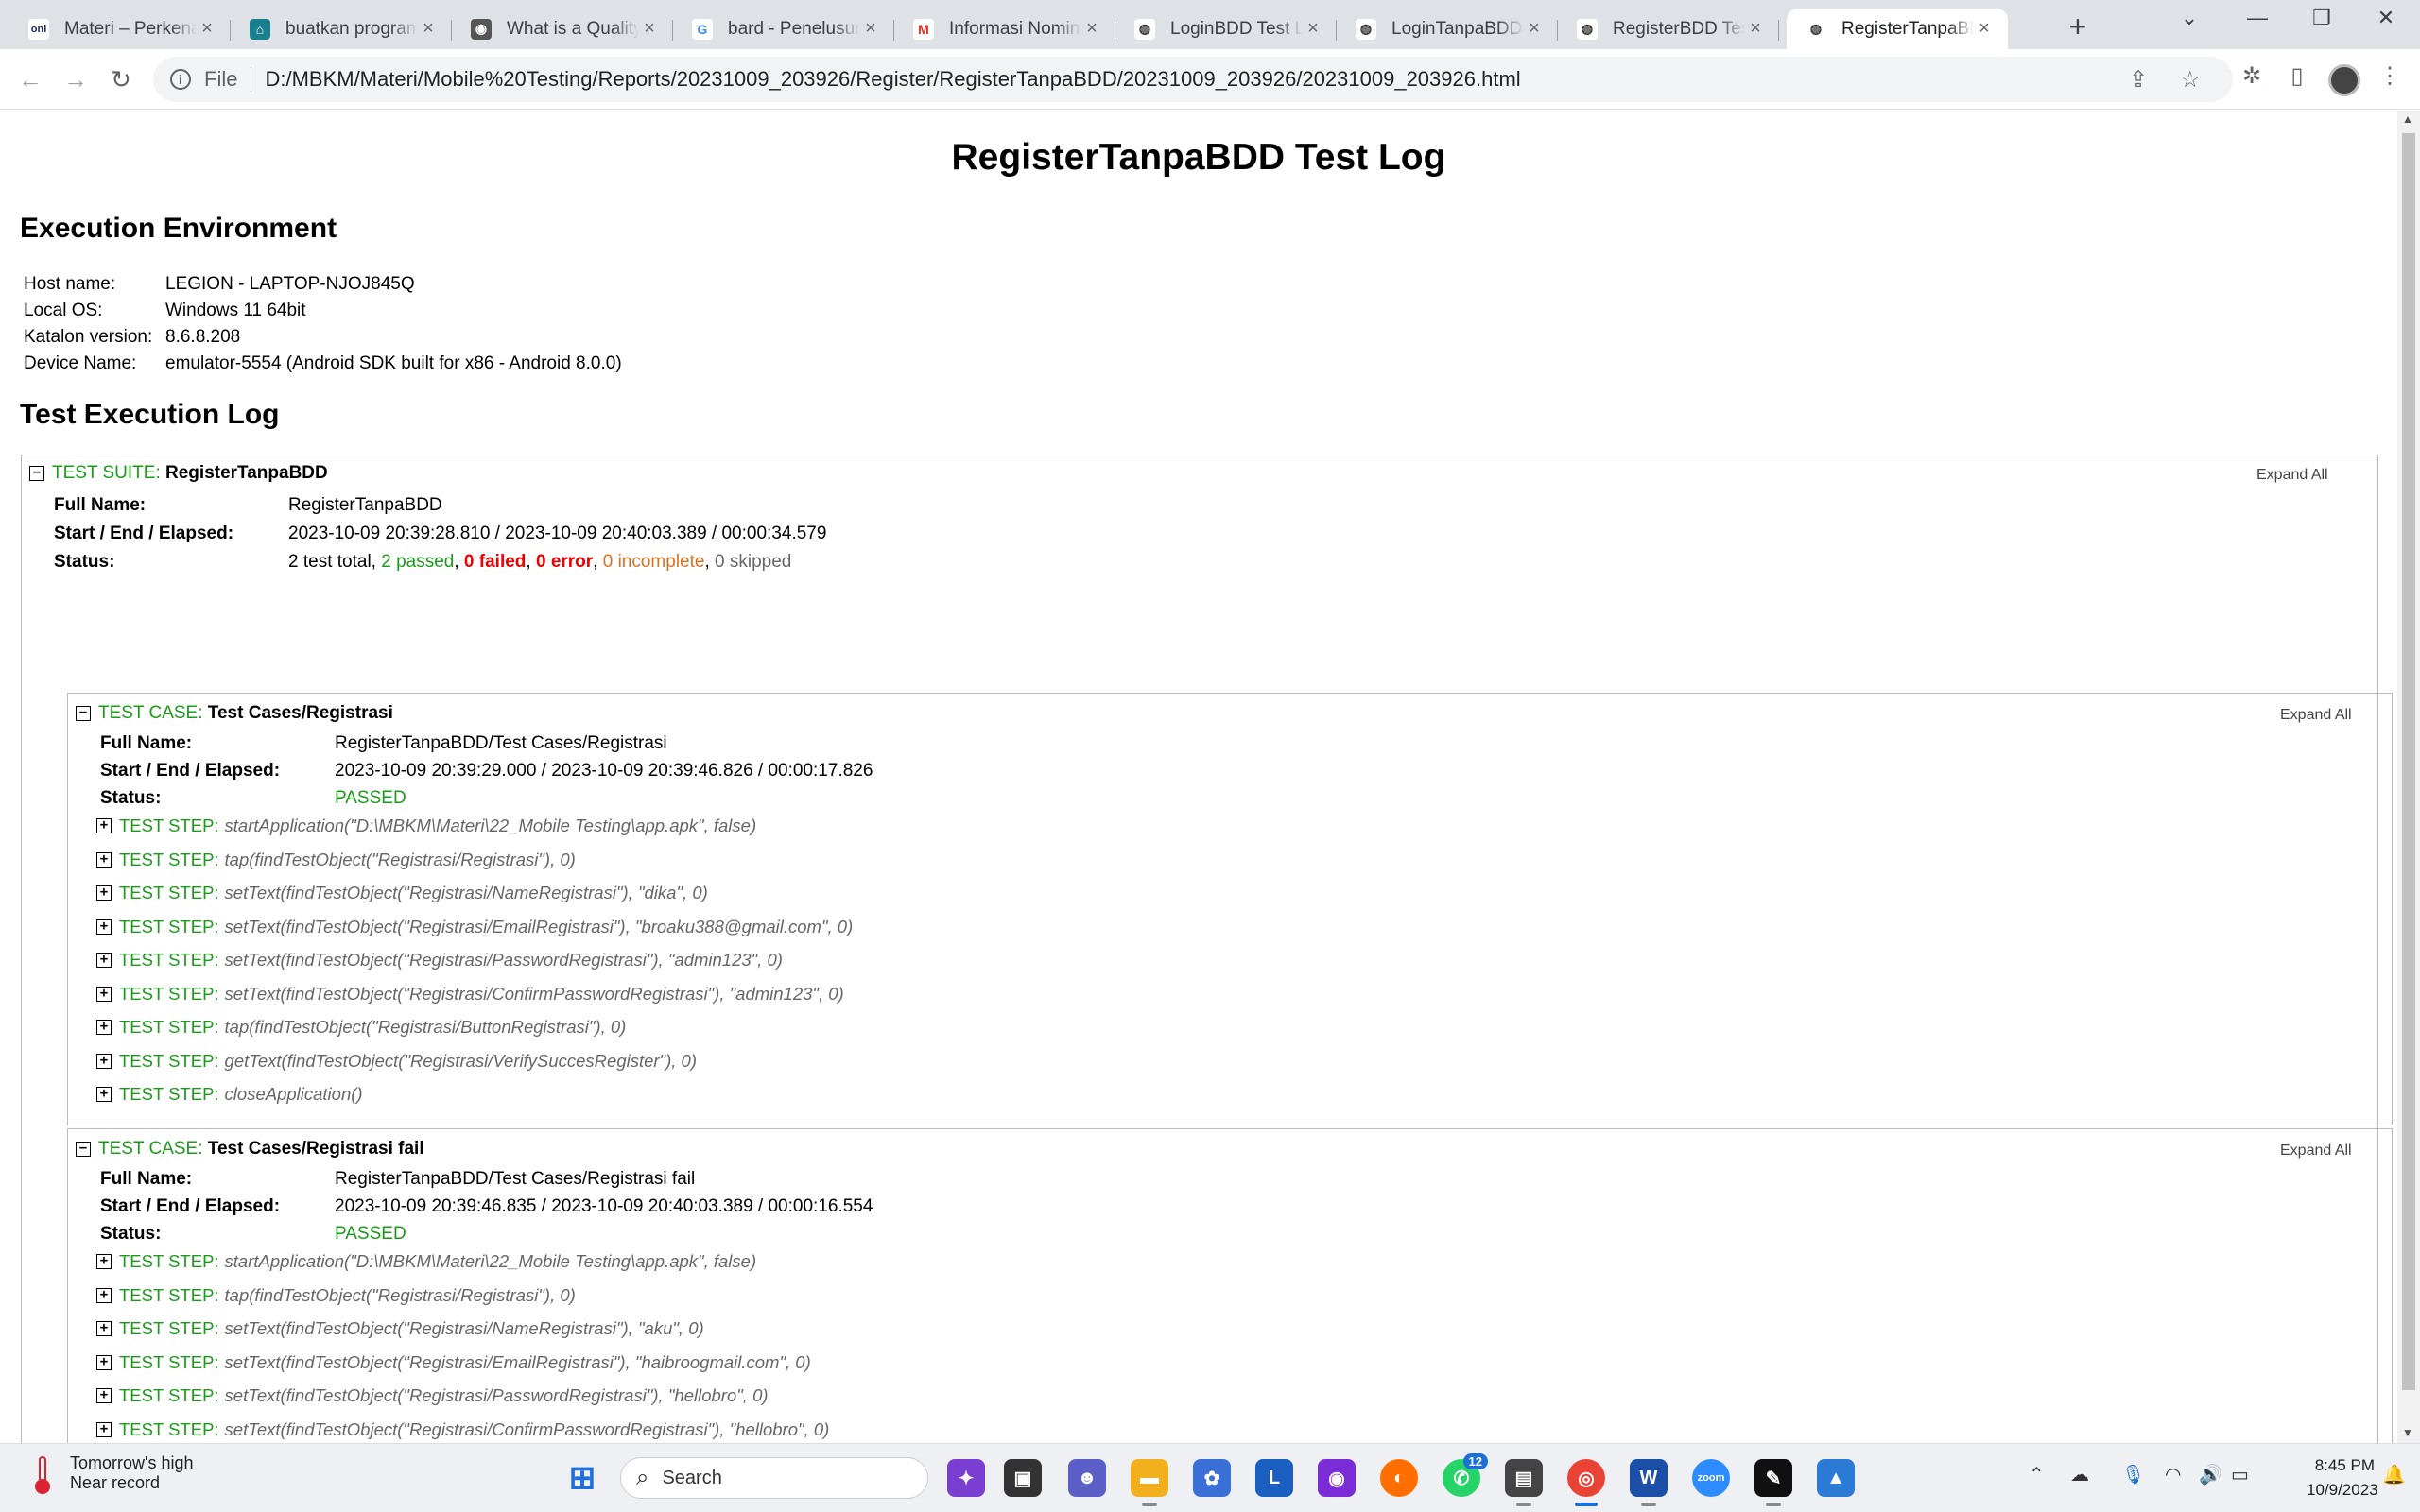 The image size is (2420, 1512). Describe the element at coordinates (2190, 80) in the screenshot. I see `bookmark-star-icon: ☆` at that location.